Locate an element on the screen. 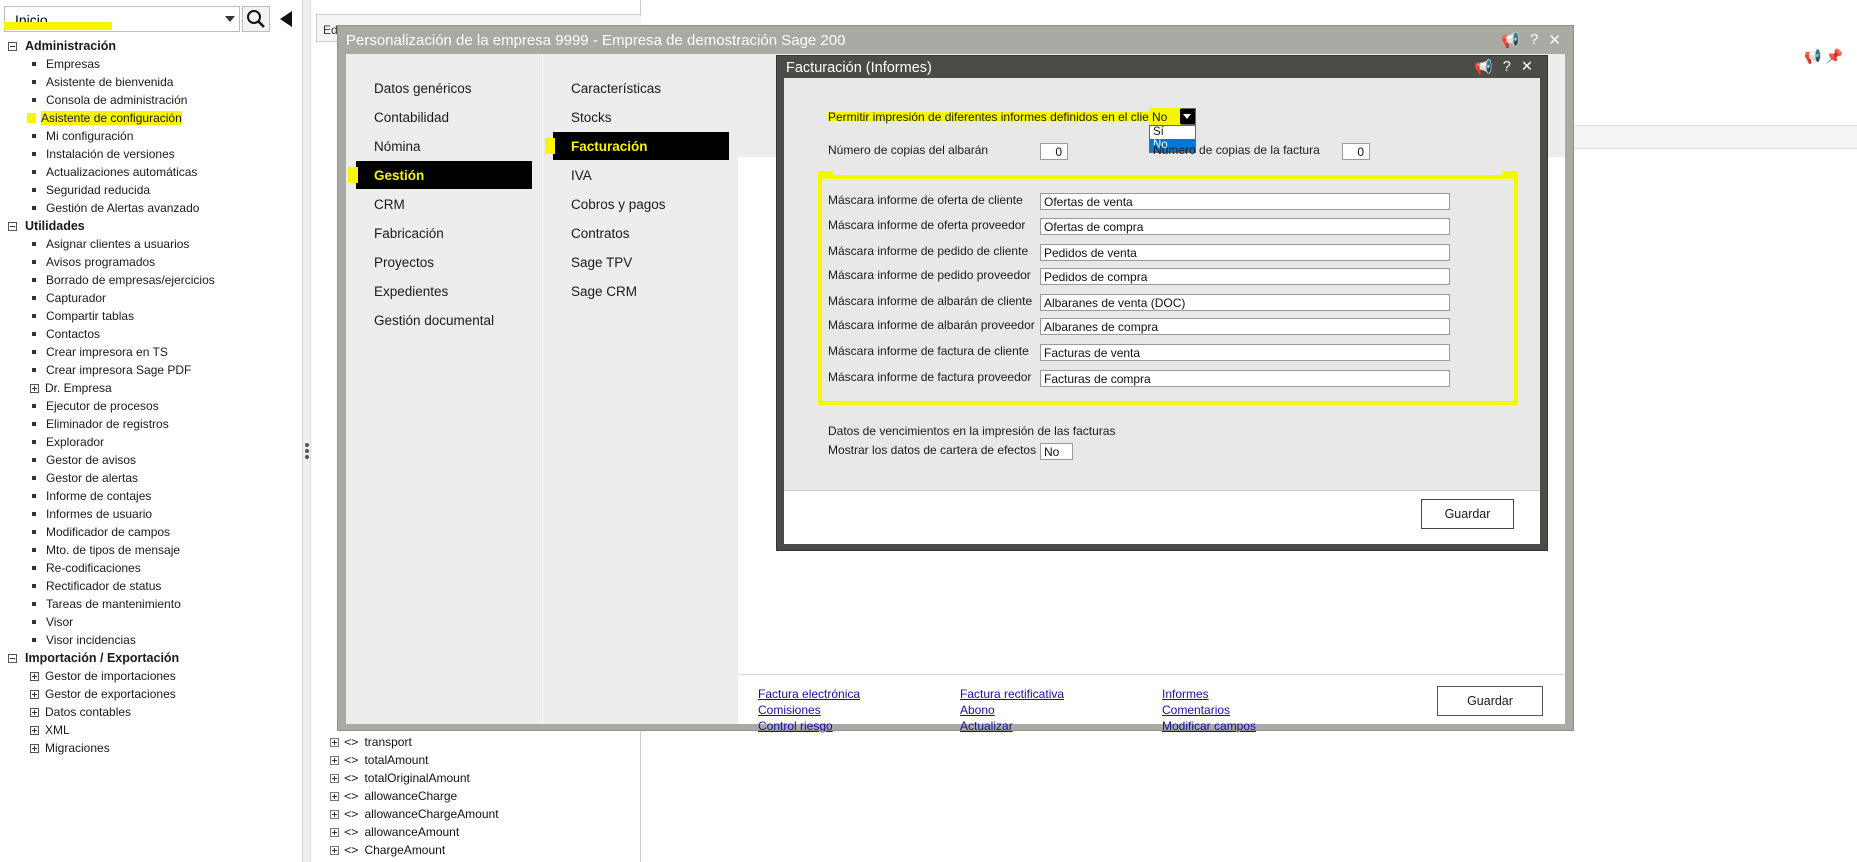 This screenshot has width=1857, height=862. section-item: Proyectos is located at coordinates (444, 262).